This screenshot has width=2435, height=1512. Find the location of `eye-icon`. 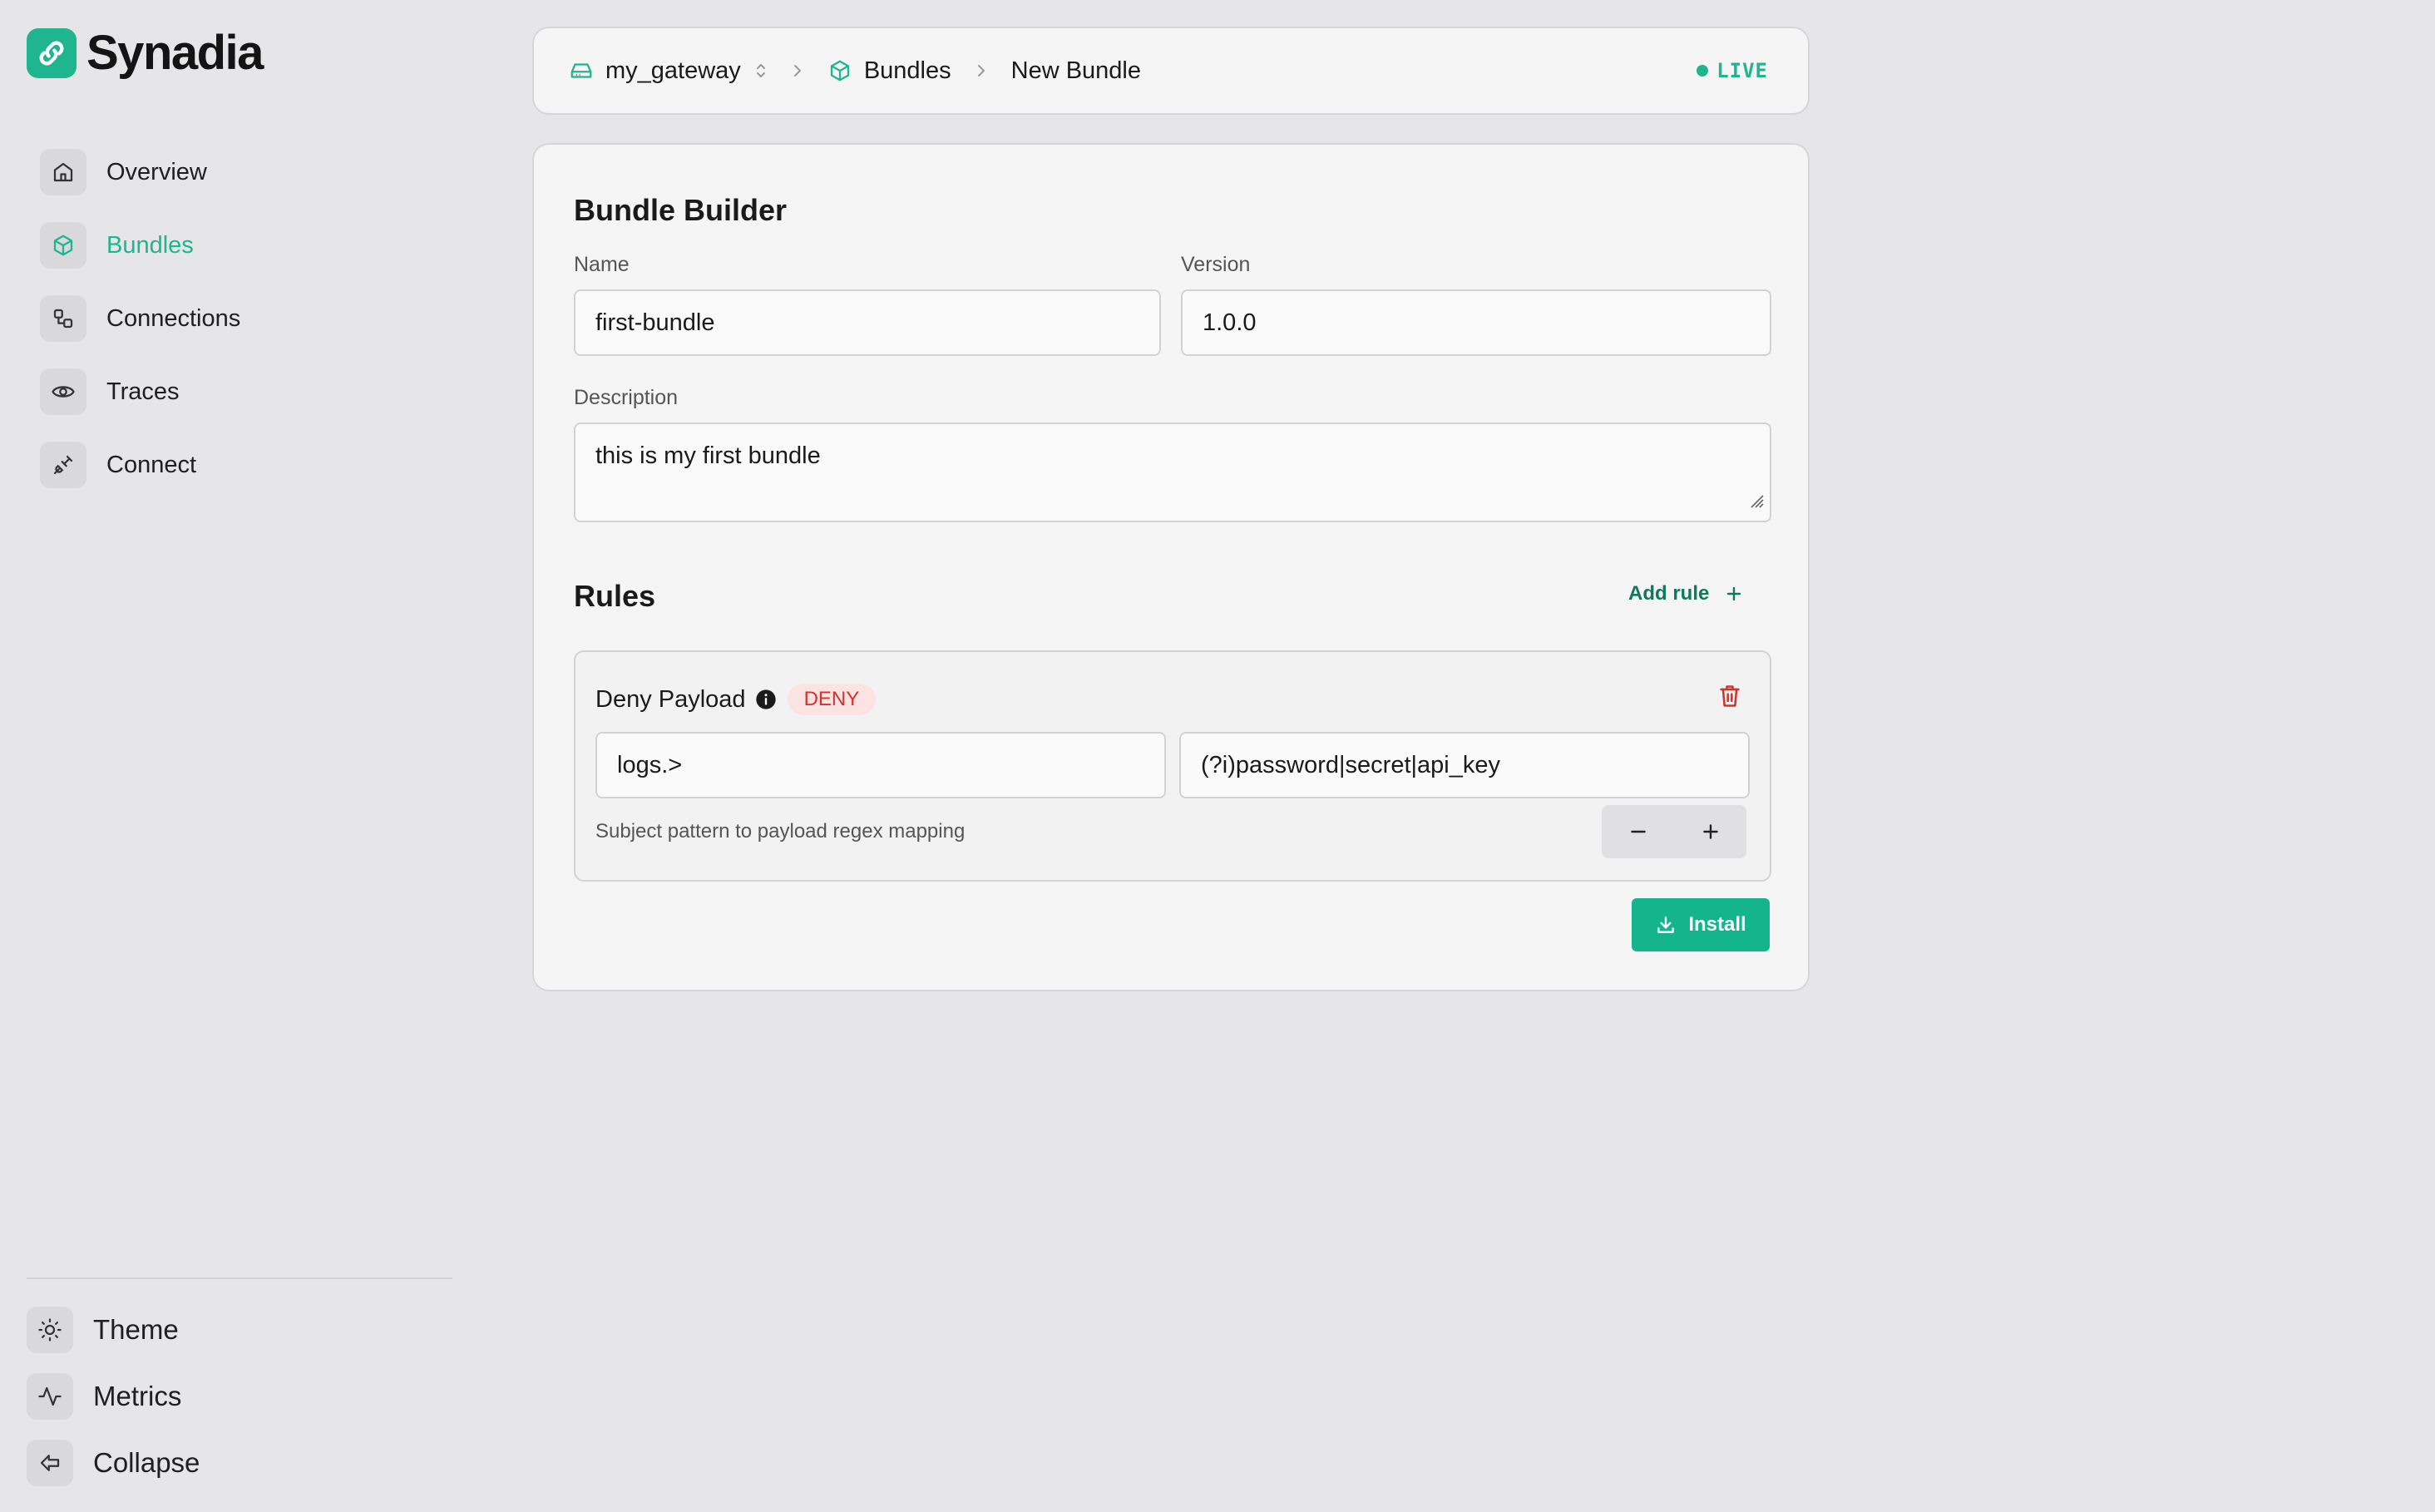

eye-icon is located at coordinates (63, 391).